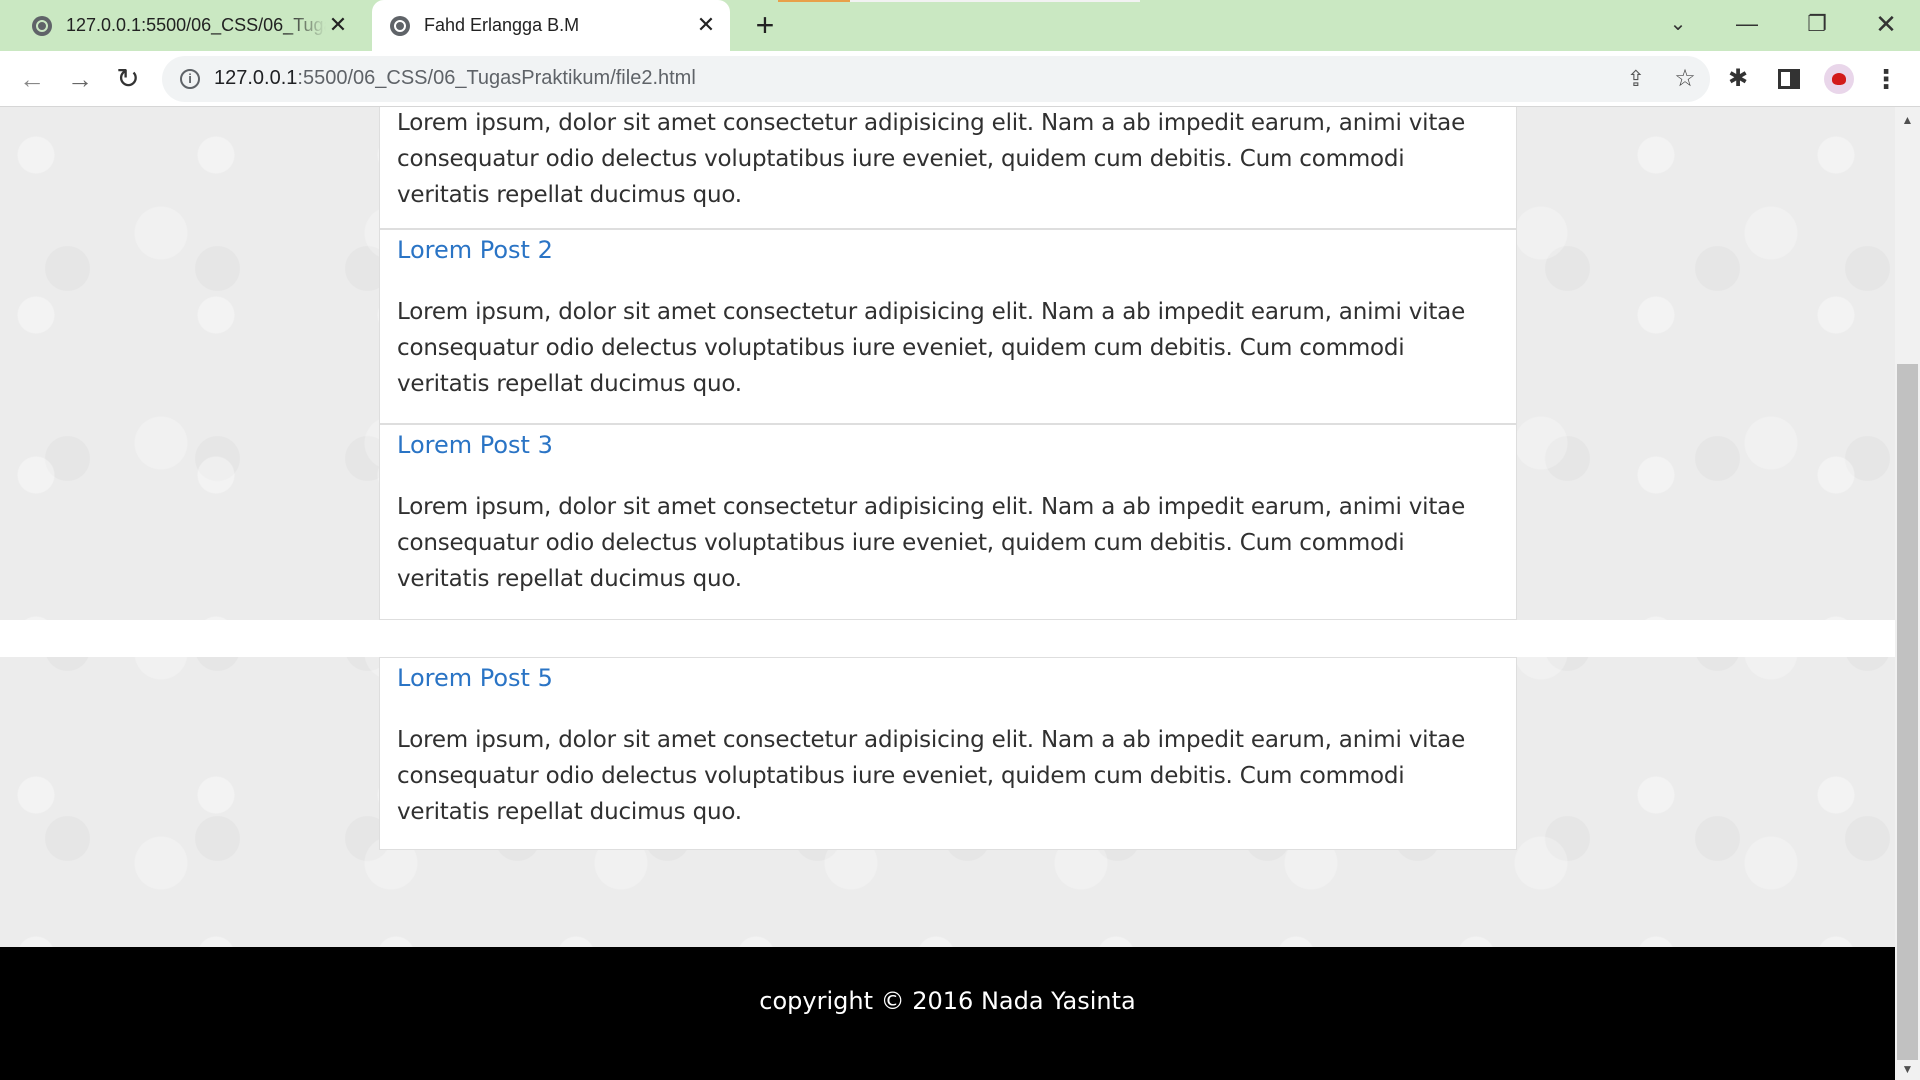 The width and height of the screenshot is (1920, 1080). I want to click on scroll-thumb, so click(1907, 712).